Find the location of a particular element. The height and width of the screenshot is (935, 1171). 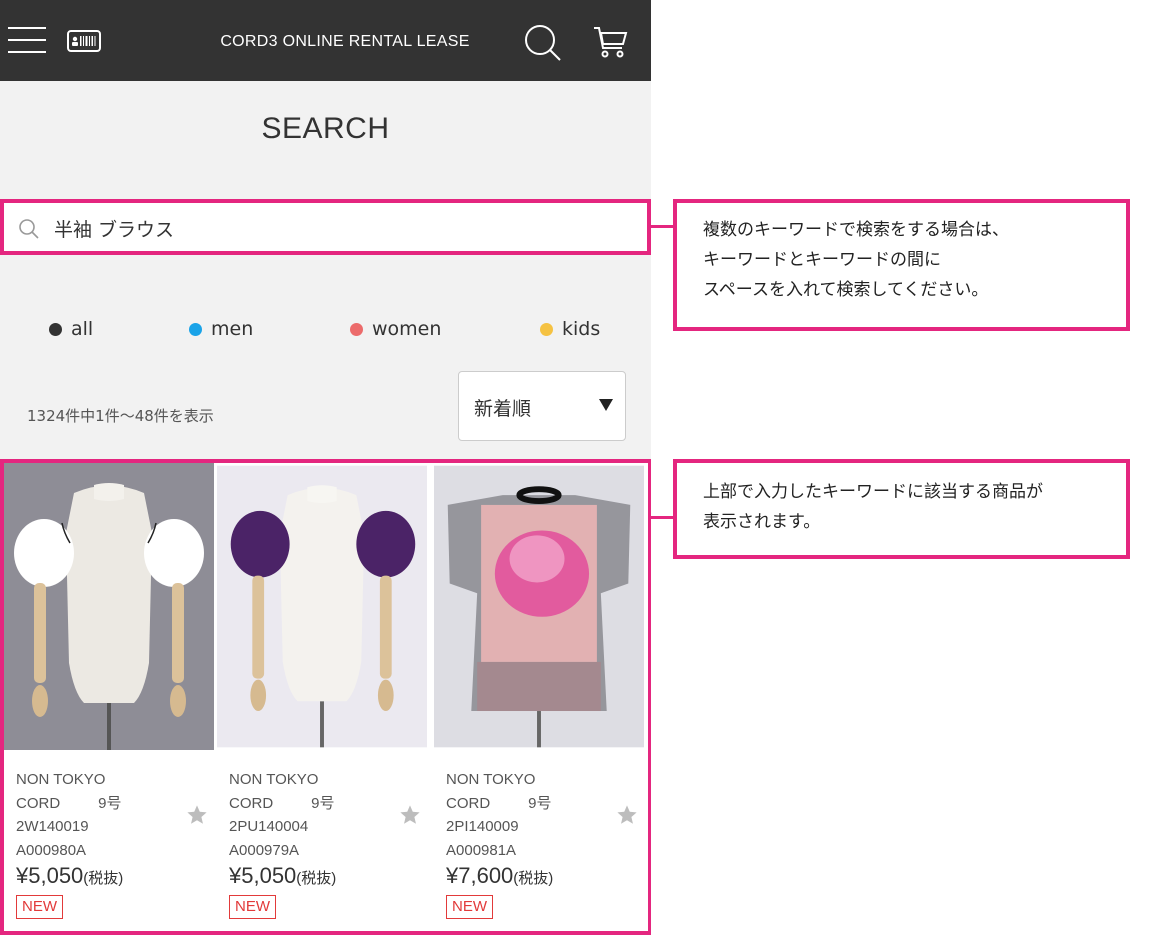

product-code: 2W140019 is located at coordinates (52, 826).